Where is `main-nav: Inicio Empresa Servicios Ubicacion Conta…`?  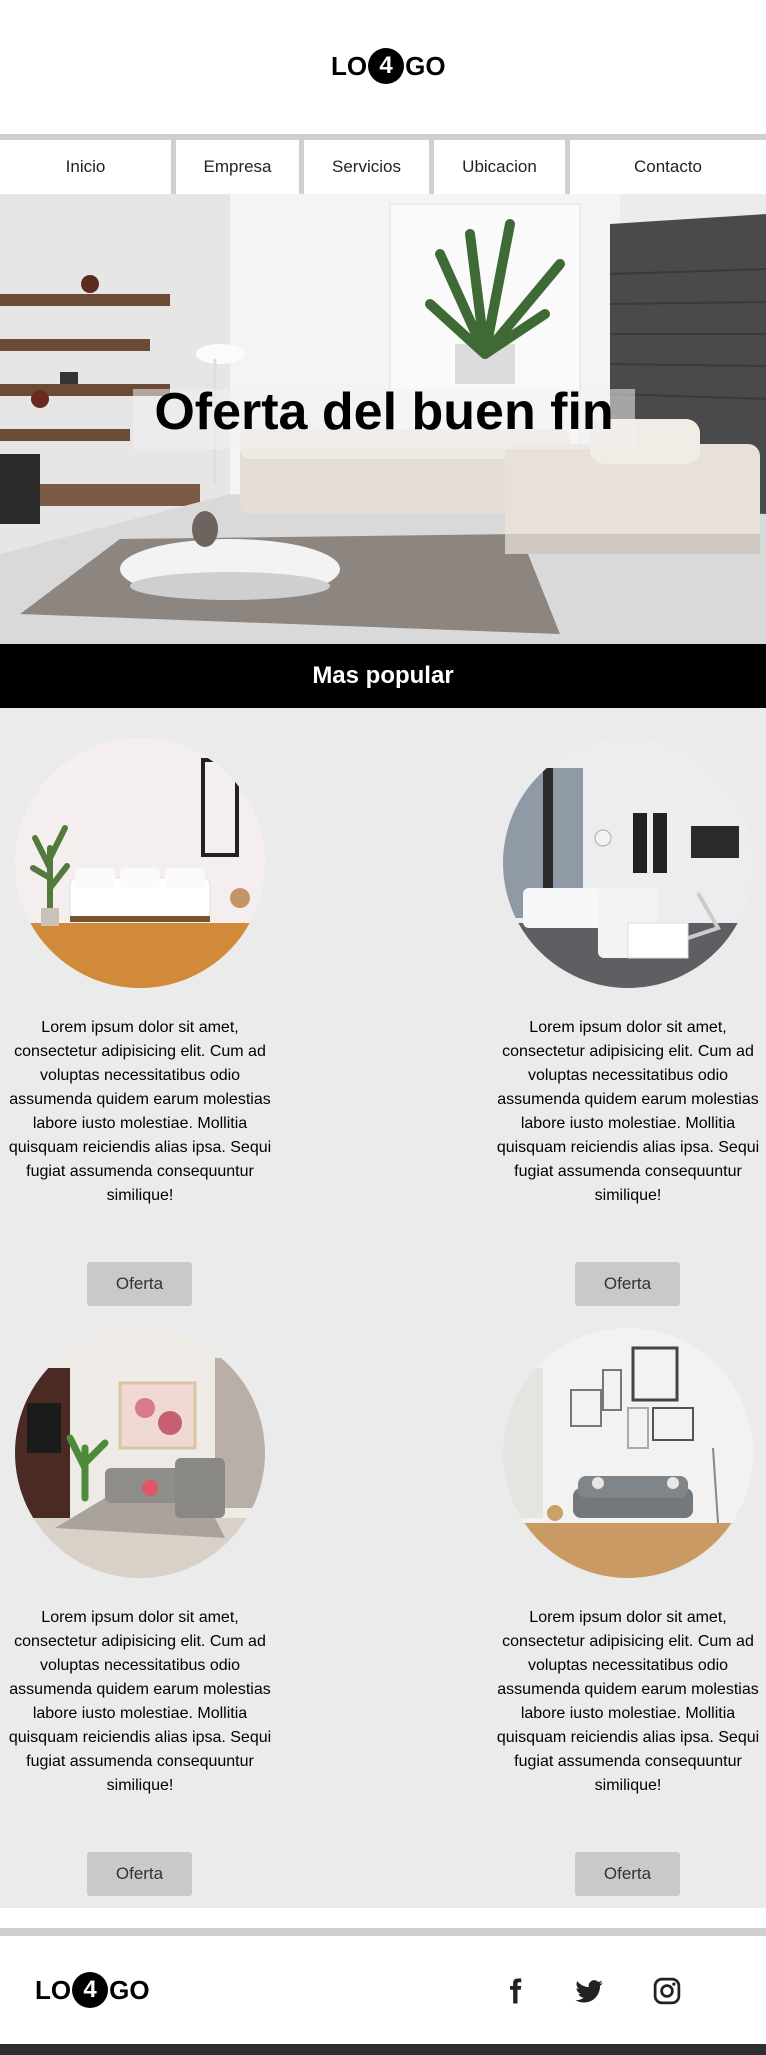
main-nav: Inicio Empresa Servicios Ubicacion Conta… is located at coordinates (383, 167).